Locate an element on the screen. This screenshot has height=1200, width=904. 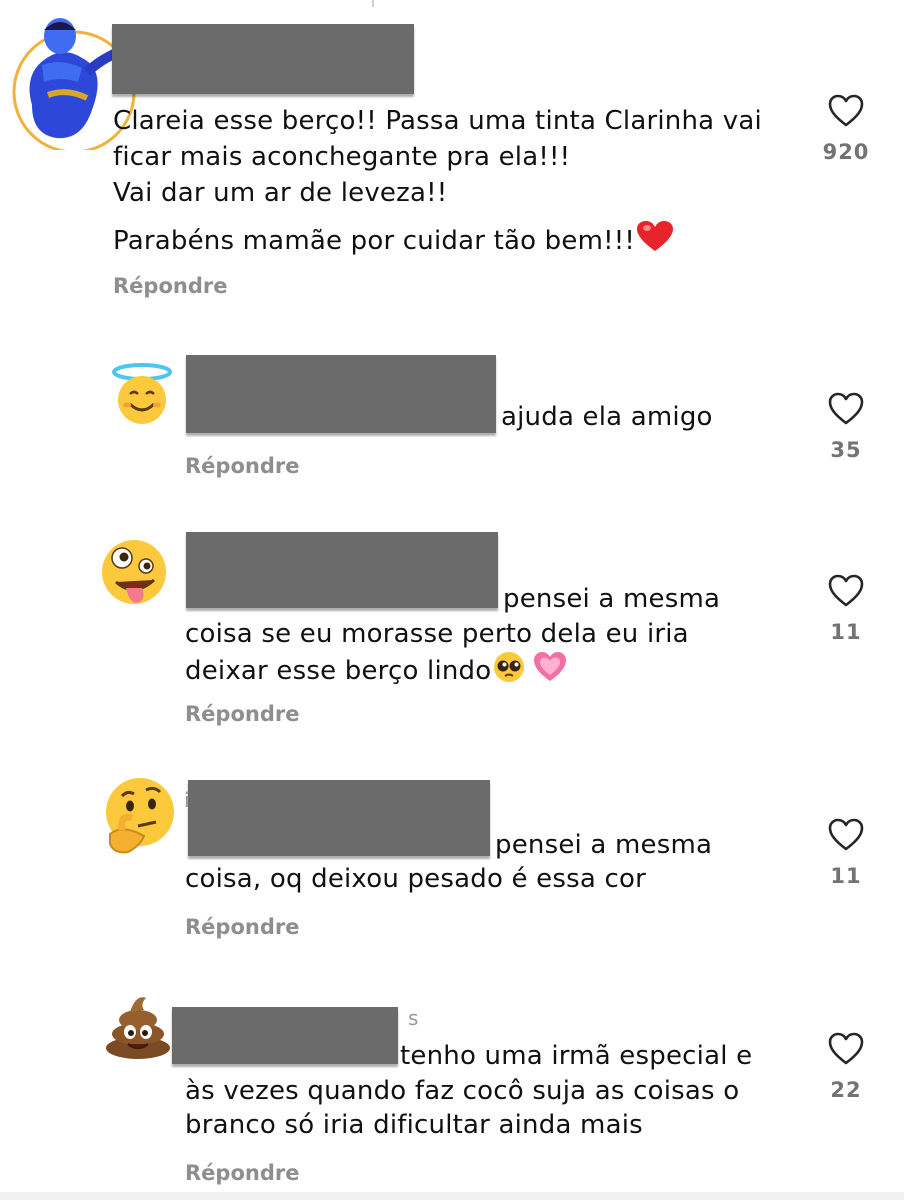
comment-item: ajuda ela amigo Répondre 35 is located at coordinates (452, 420).